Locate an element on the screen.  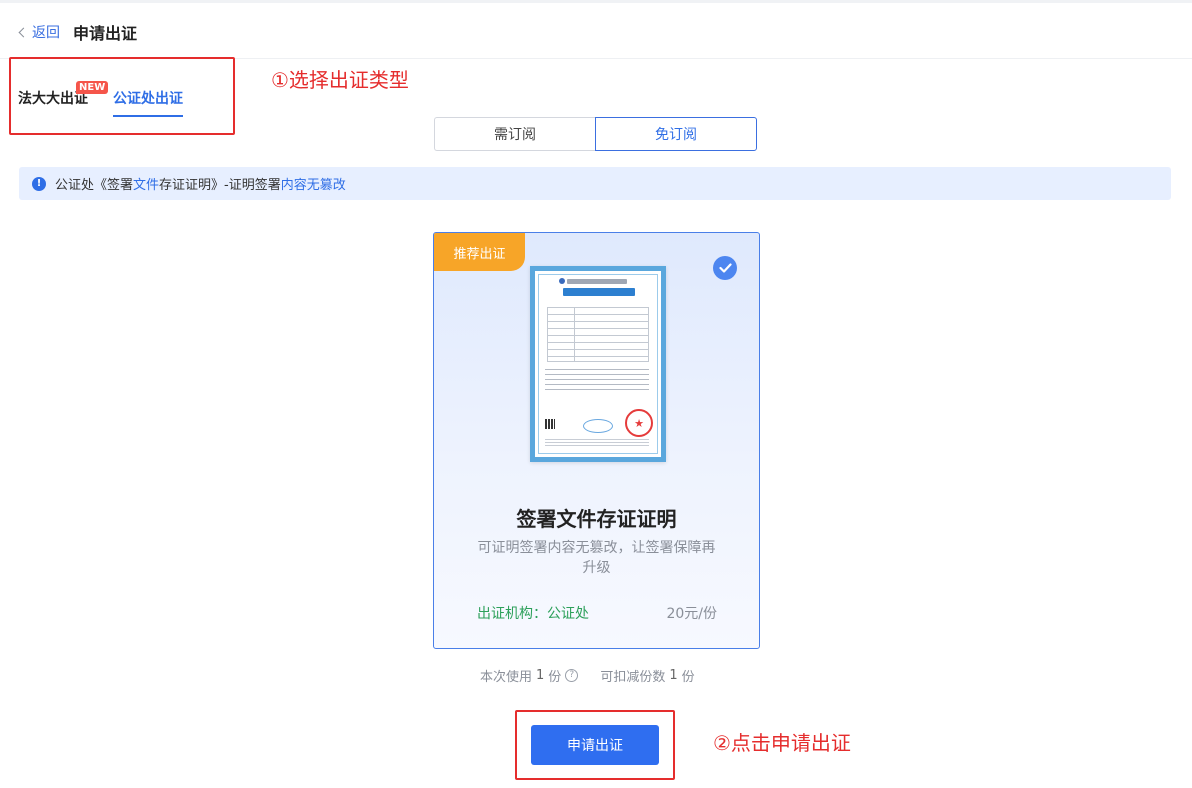
info-banner: ! 公证处《签署 文件 存证证明》-证明签署 内容无篡改 is located at coordinates (595, 183).